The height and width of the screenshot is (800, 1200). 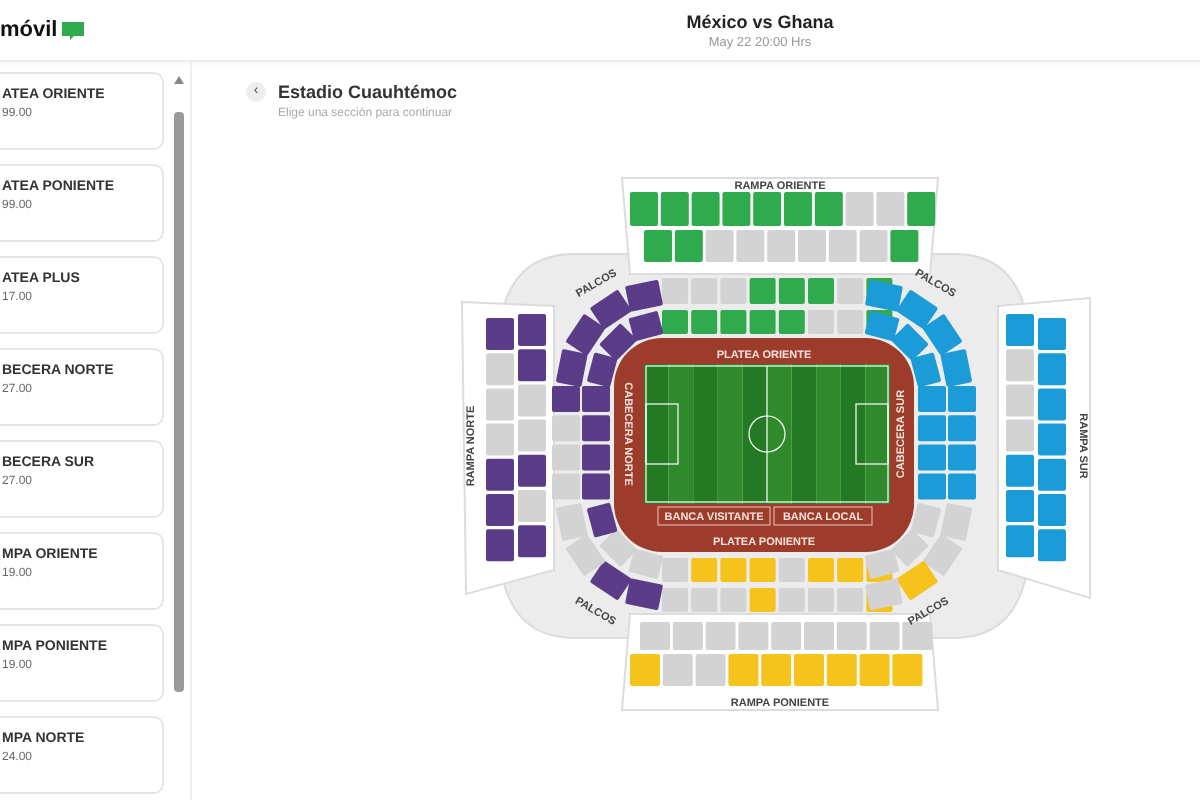 I want to click on event-title: México vs Ghana, so click(x=760, y=21).